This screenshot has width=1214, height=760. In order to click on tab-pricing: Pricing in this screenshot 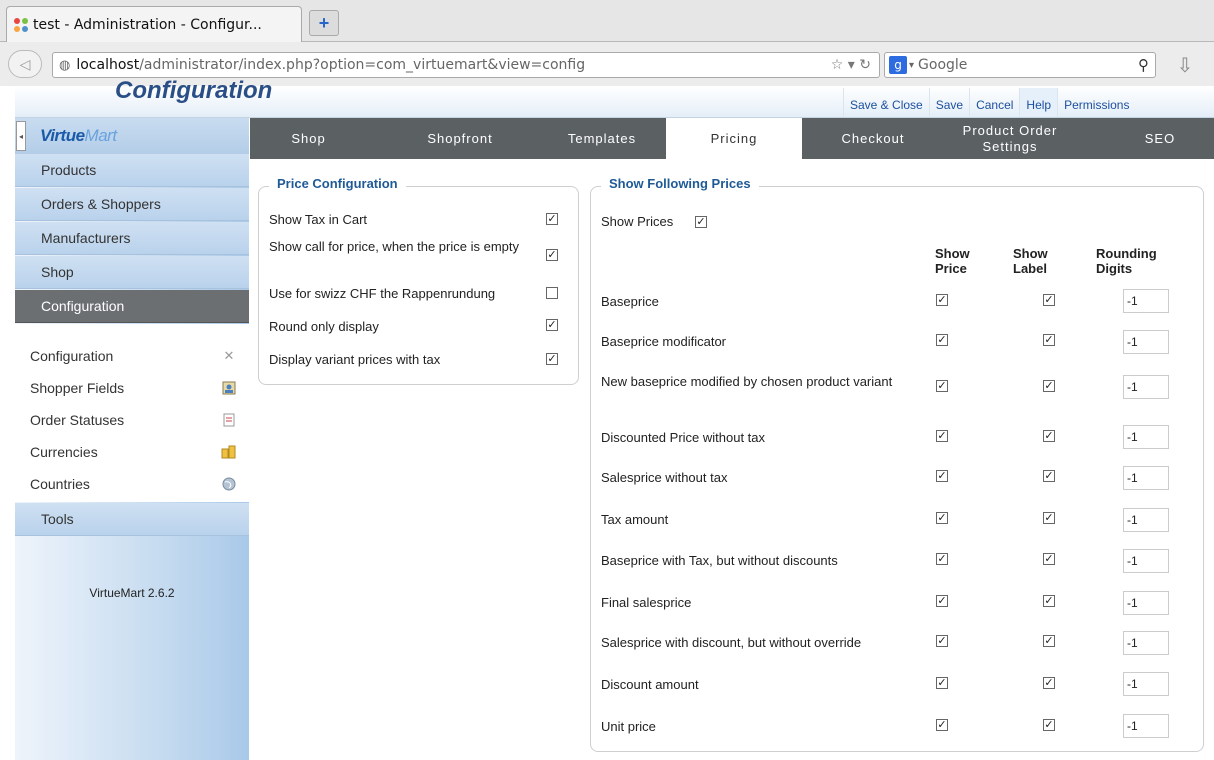, I will do `click(734, 138)`.